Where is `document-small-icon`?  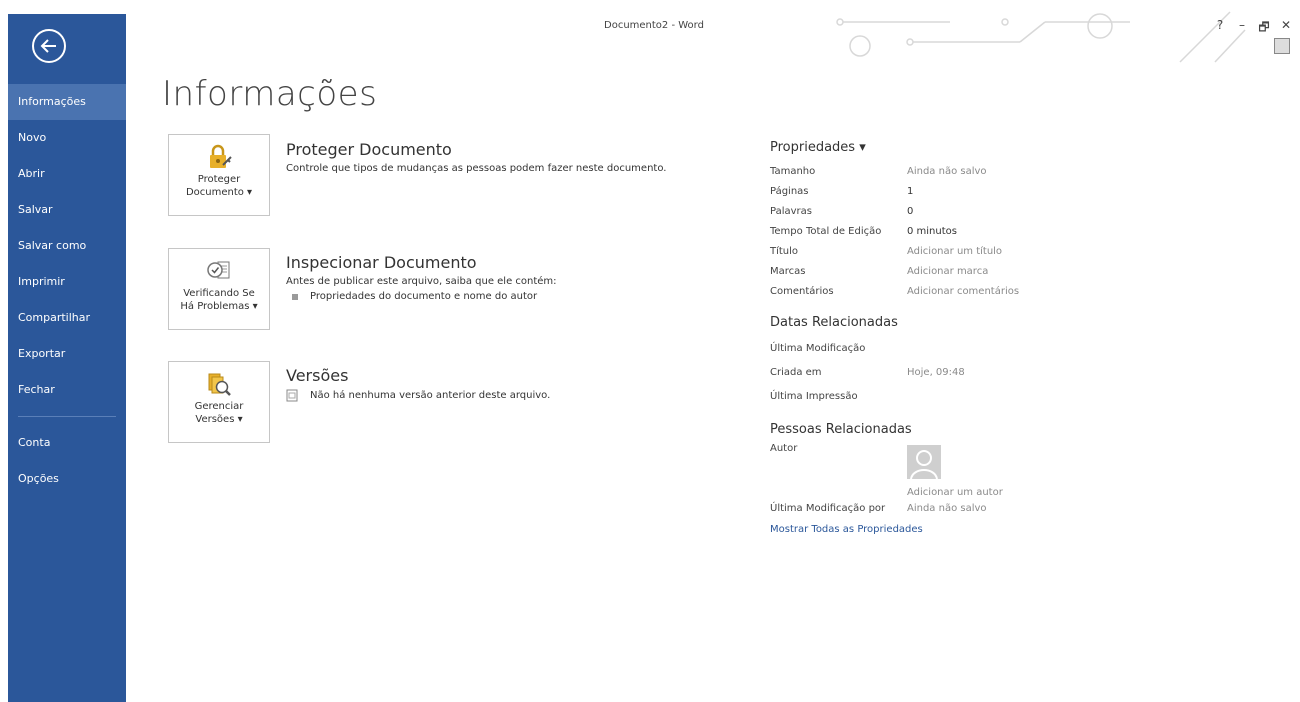 document-small-icon is located at coordinates (292, 395).